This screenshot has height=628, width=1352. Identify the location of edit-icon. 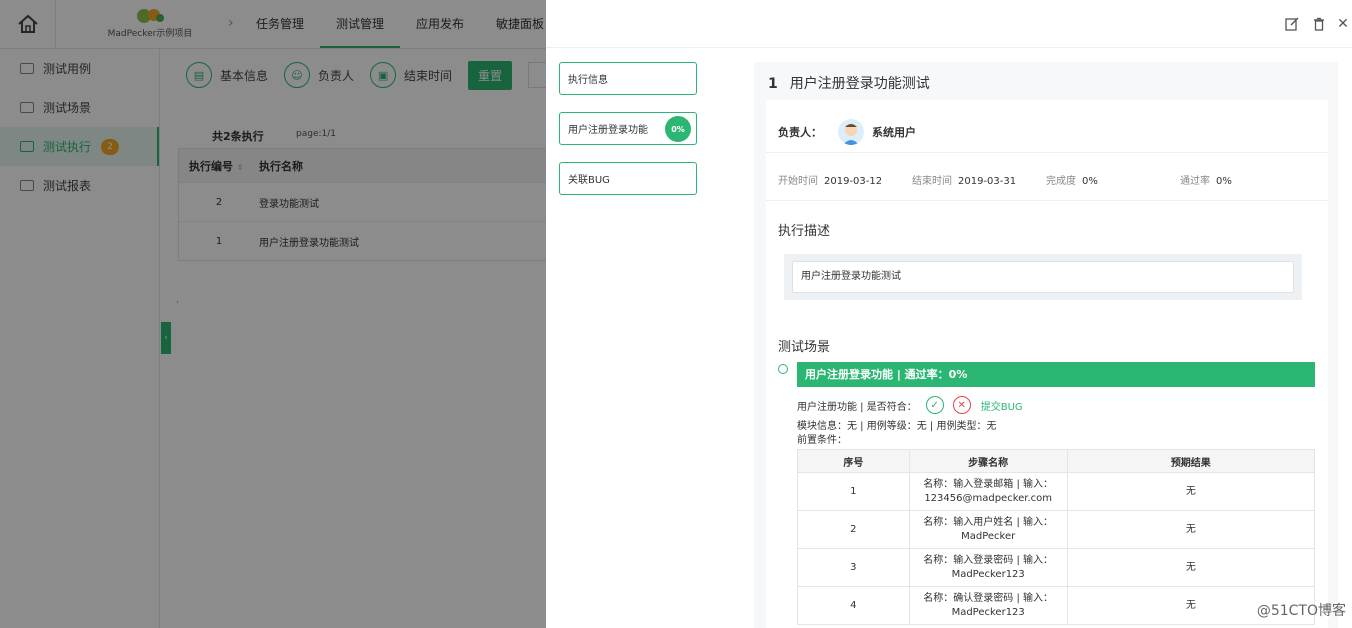
(1292, 24).